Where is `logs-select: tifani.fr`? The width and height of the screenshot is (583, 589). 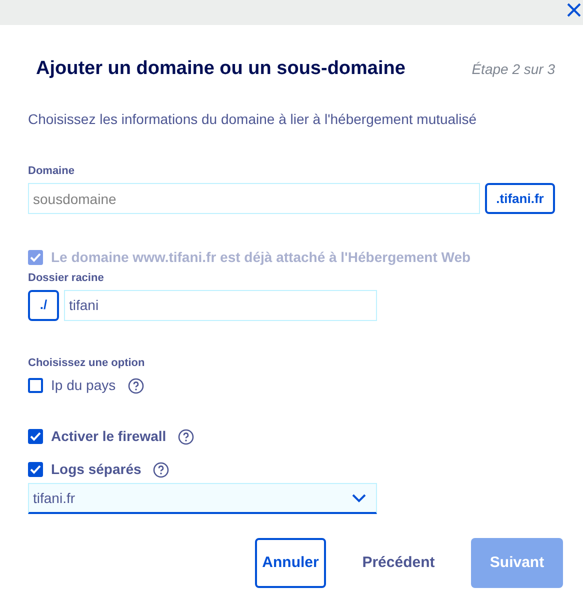
logs-select: tifani.fr is located at coordinates (202, 498).